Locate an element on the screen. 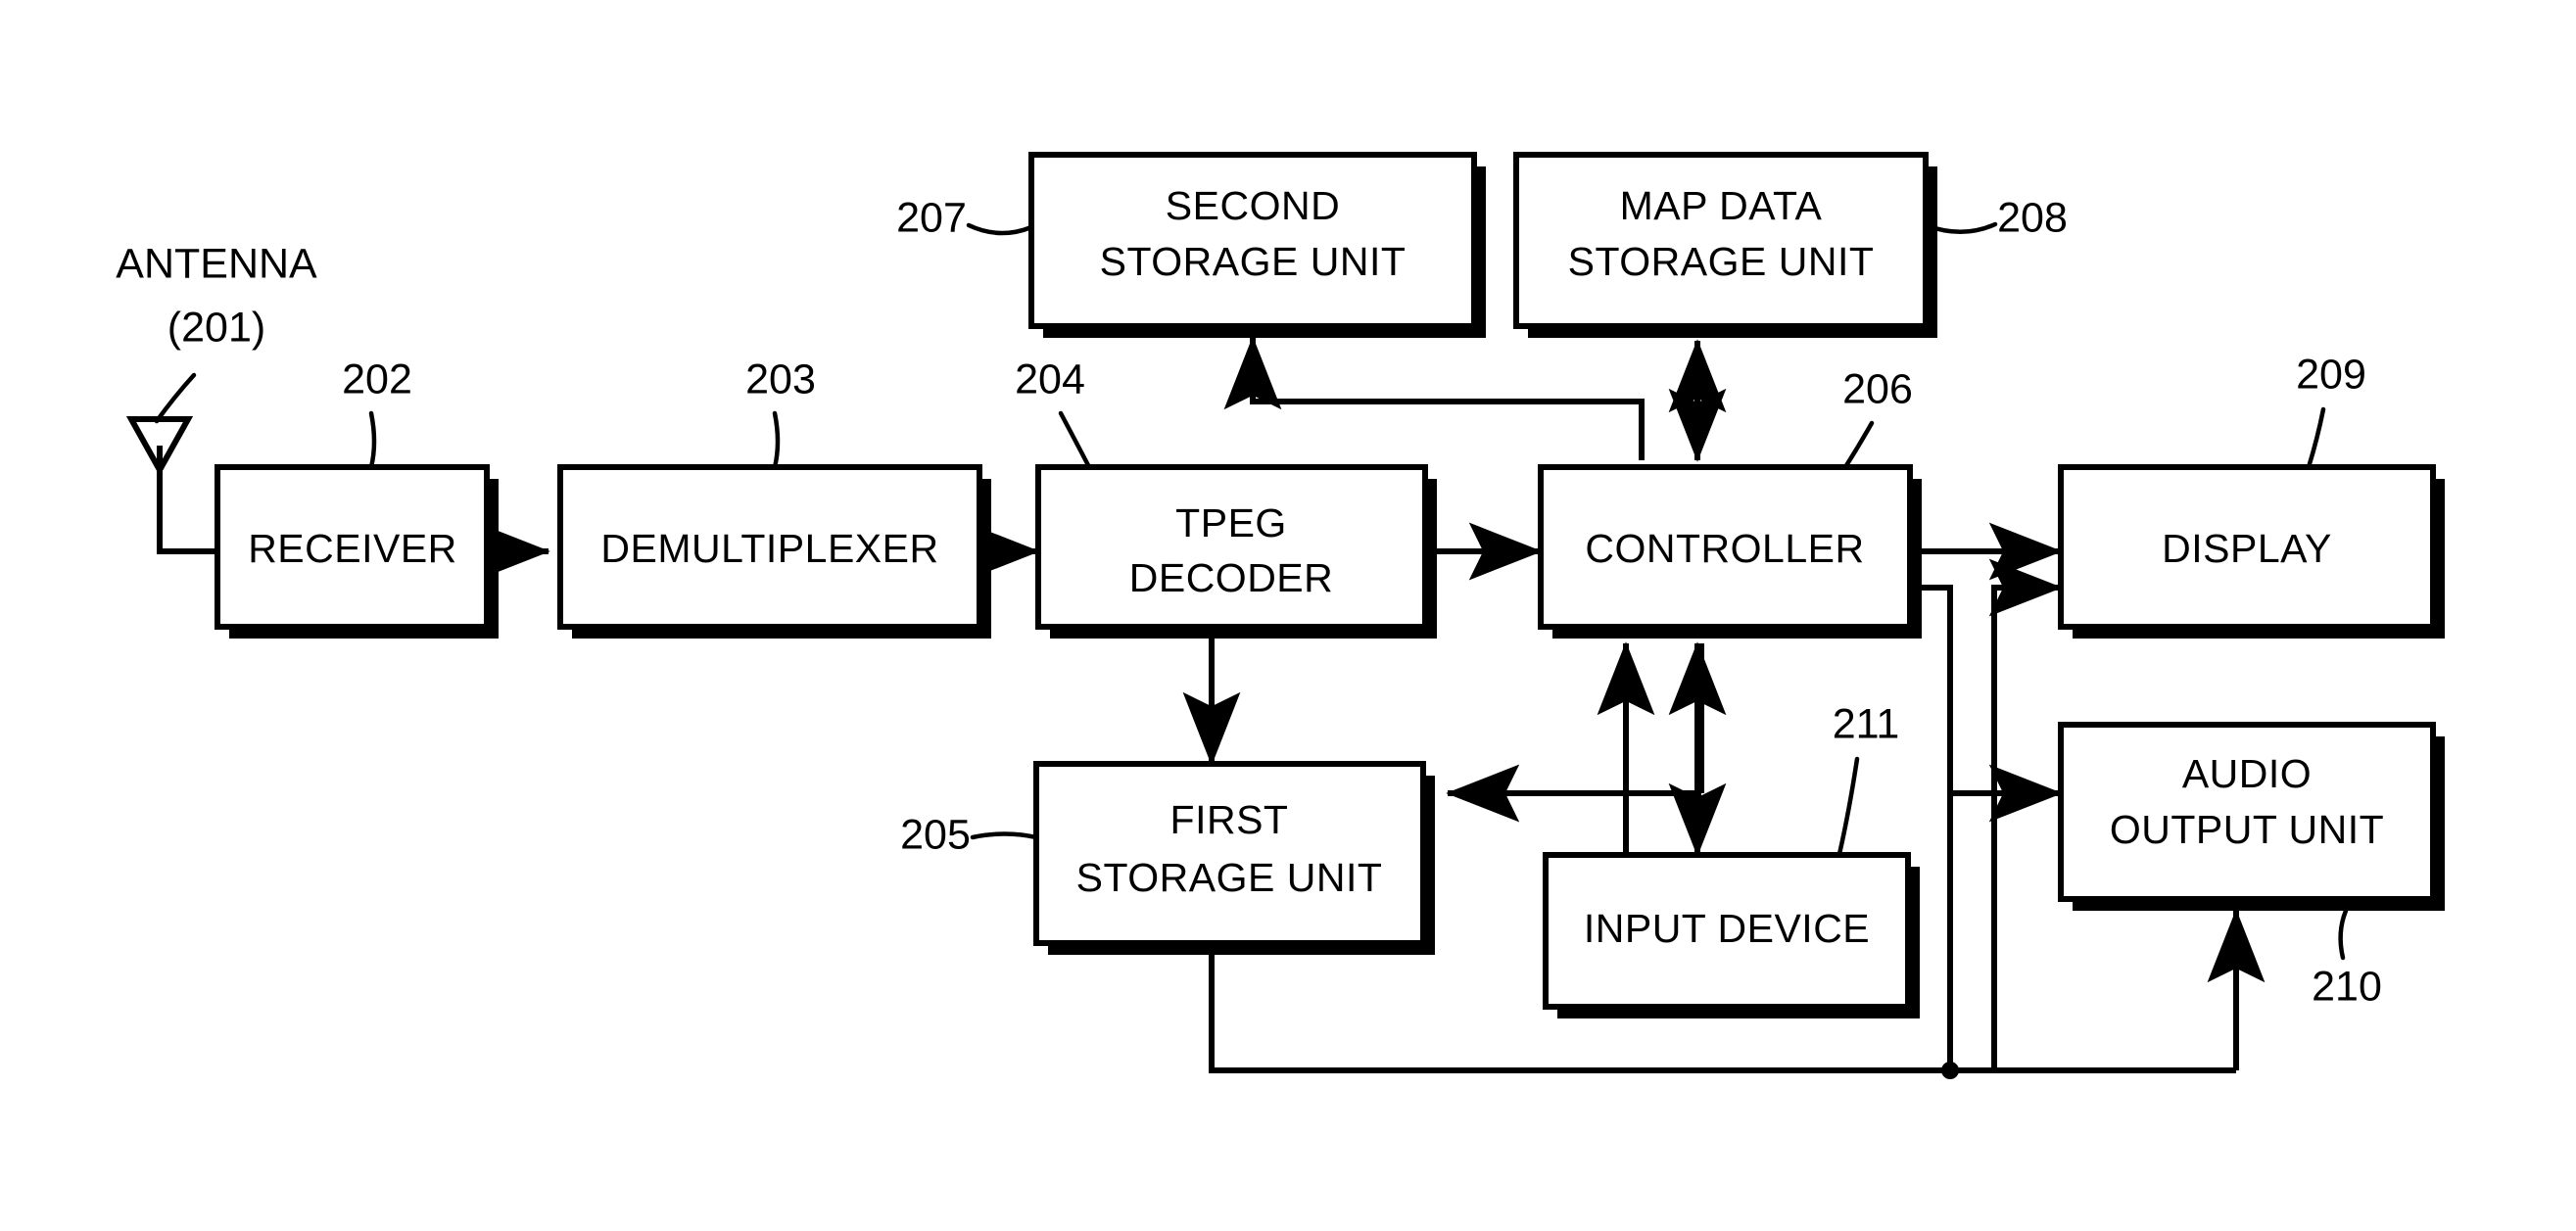 This screenshot has height=1231, width=2576. block-display: DISPLAY is located at coordinates (2251, 551).